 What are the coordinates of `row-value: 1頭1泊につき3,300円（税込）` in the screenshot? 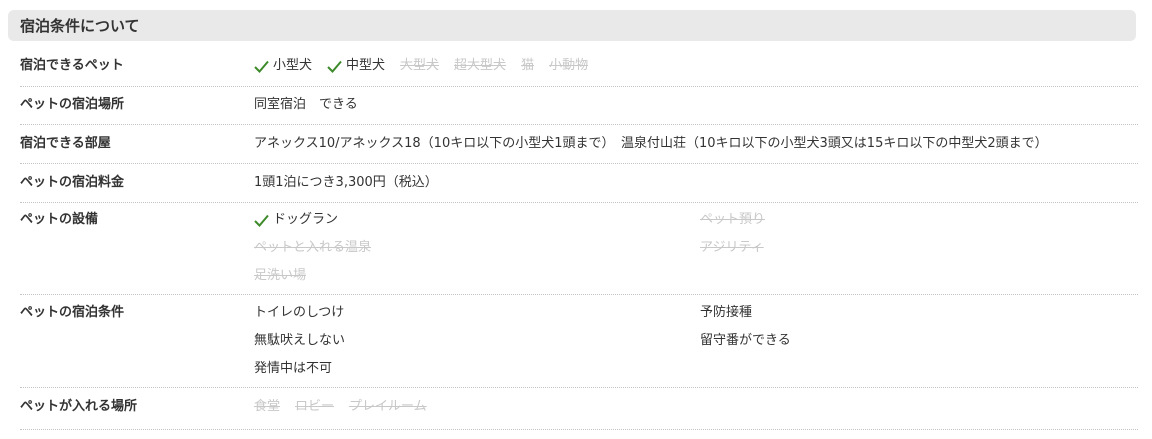 It's located at (346, 182).